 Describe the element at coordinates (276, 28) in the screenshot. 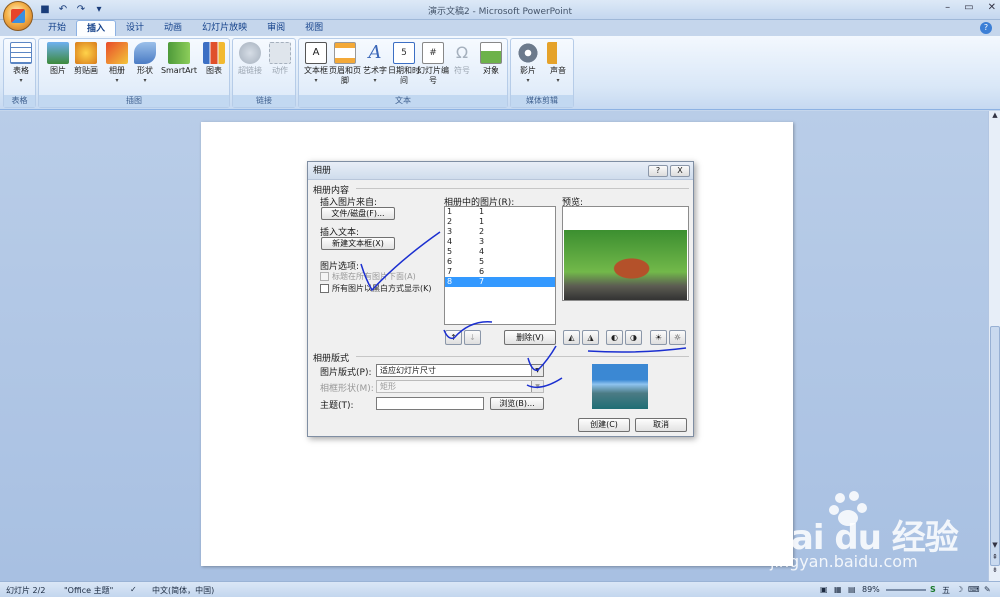

I see `tab-review: 审阅` at that location.